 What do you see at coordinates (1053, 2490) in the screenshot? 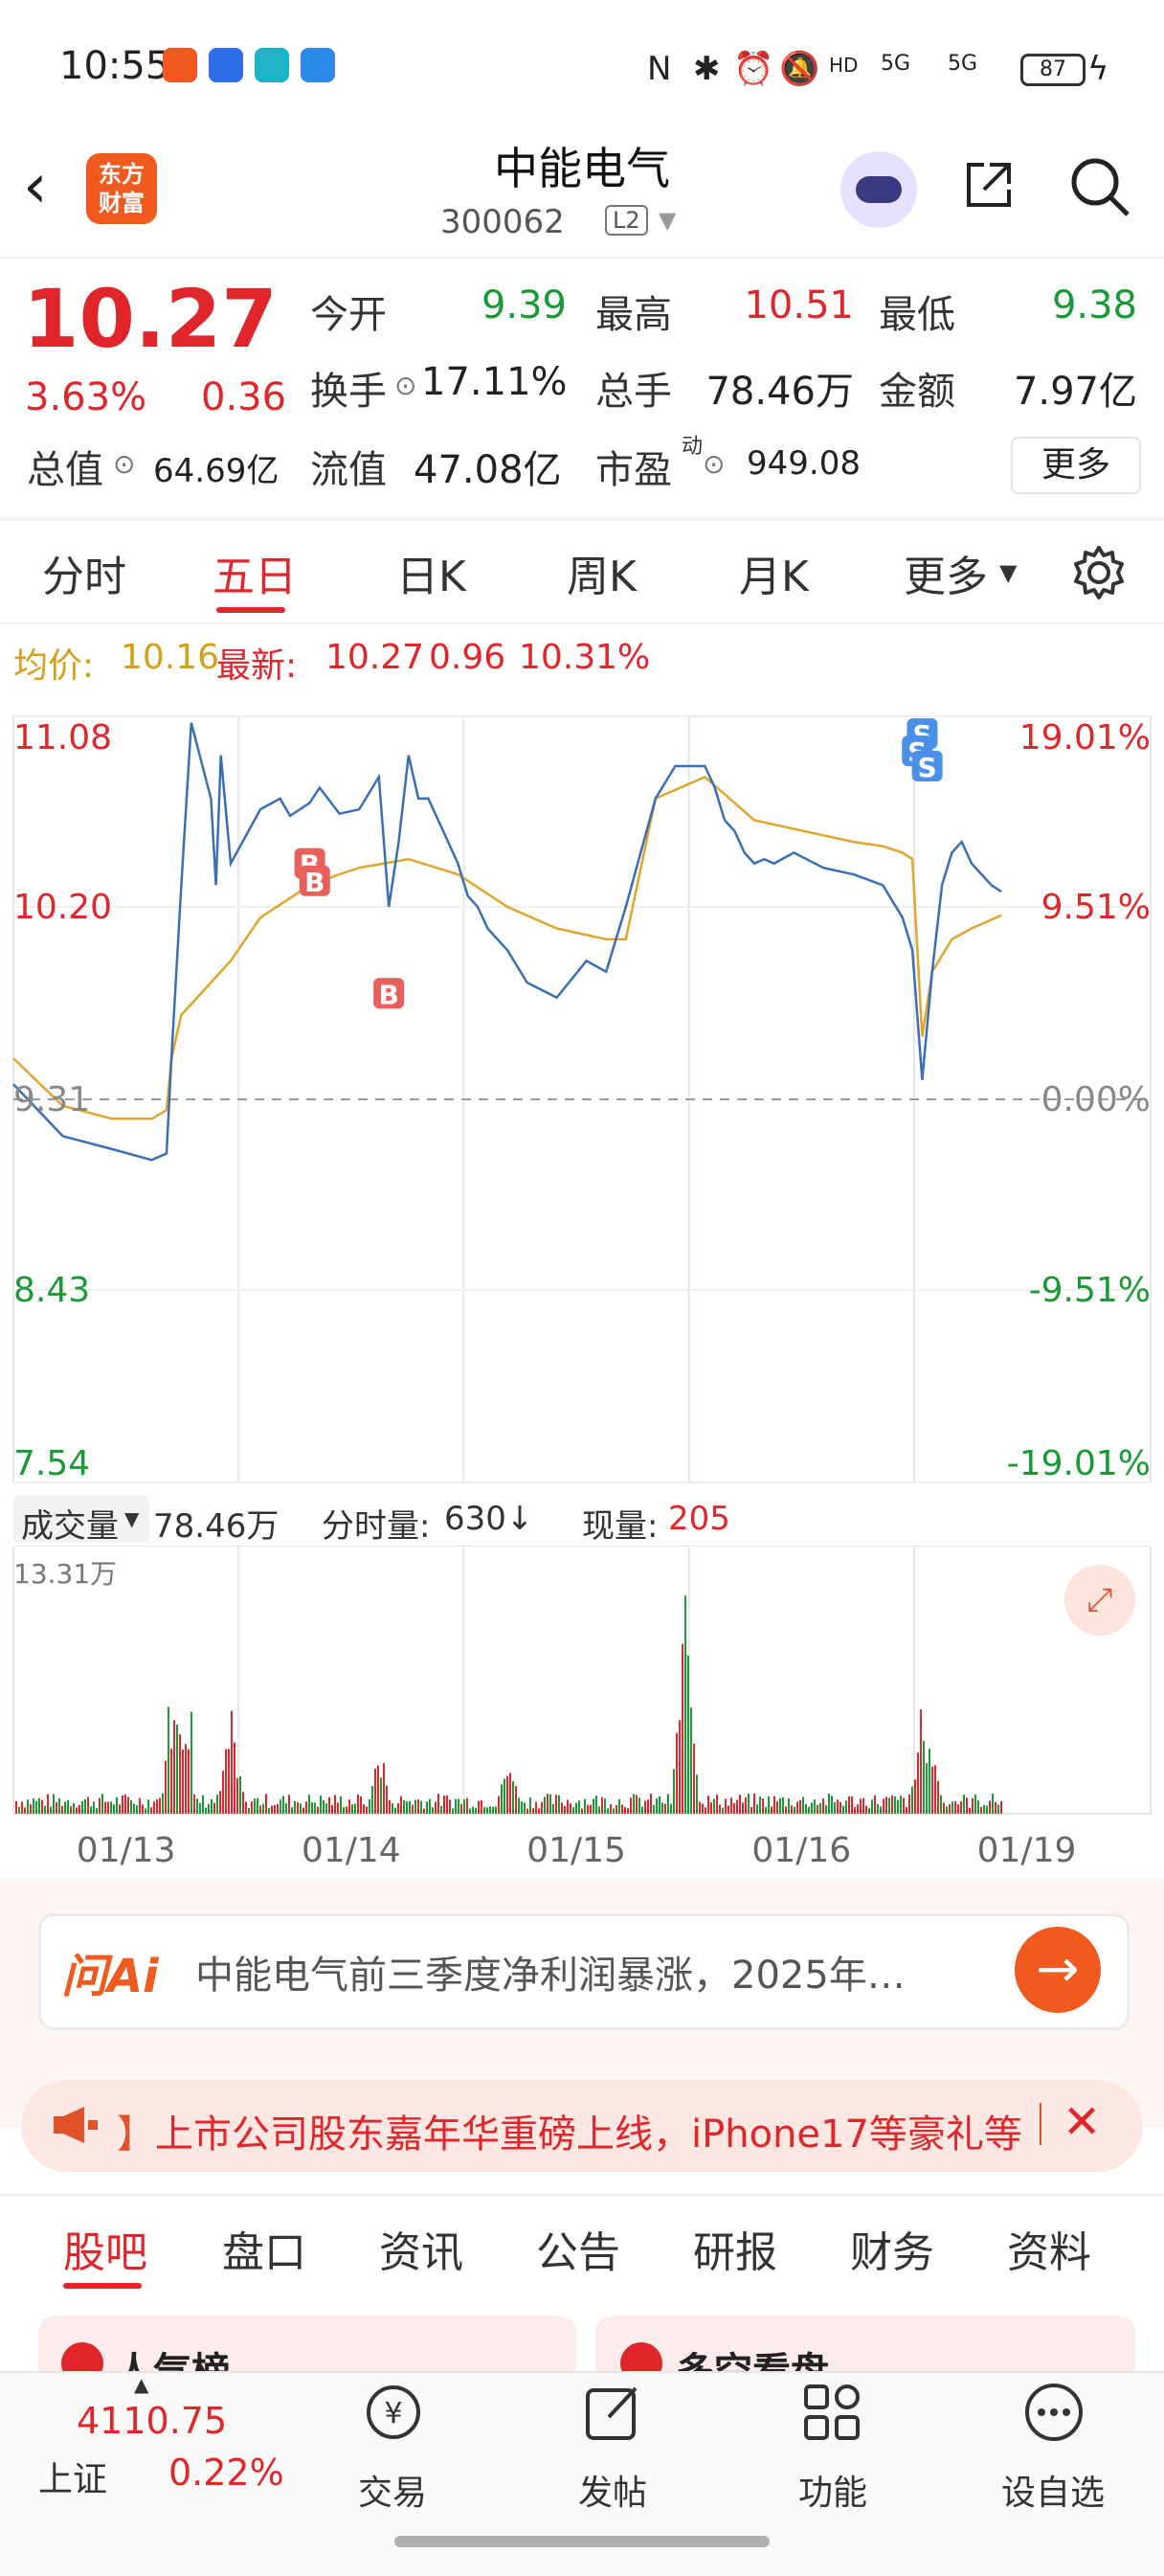
I see `nav-watchlist: 设自选` at bounding box center [1053, 2490].